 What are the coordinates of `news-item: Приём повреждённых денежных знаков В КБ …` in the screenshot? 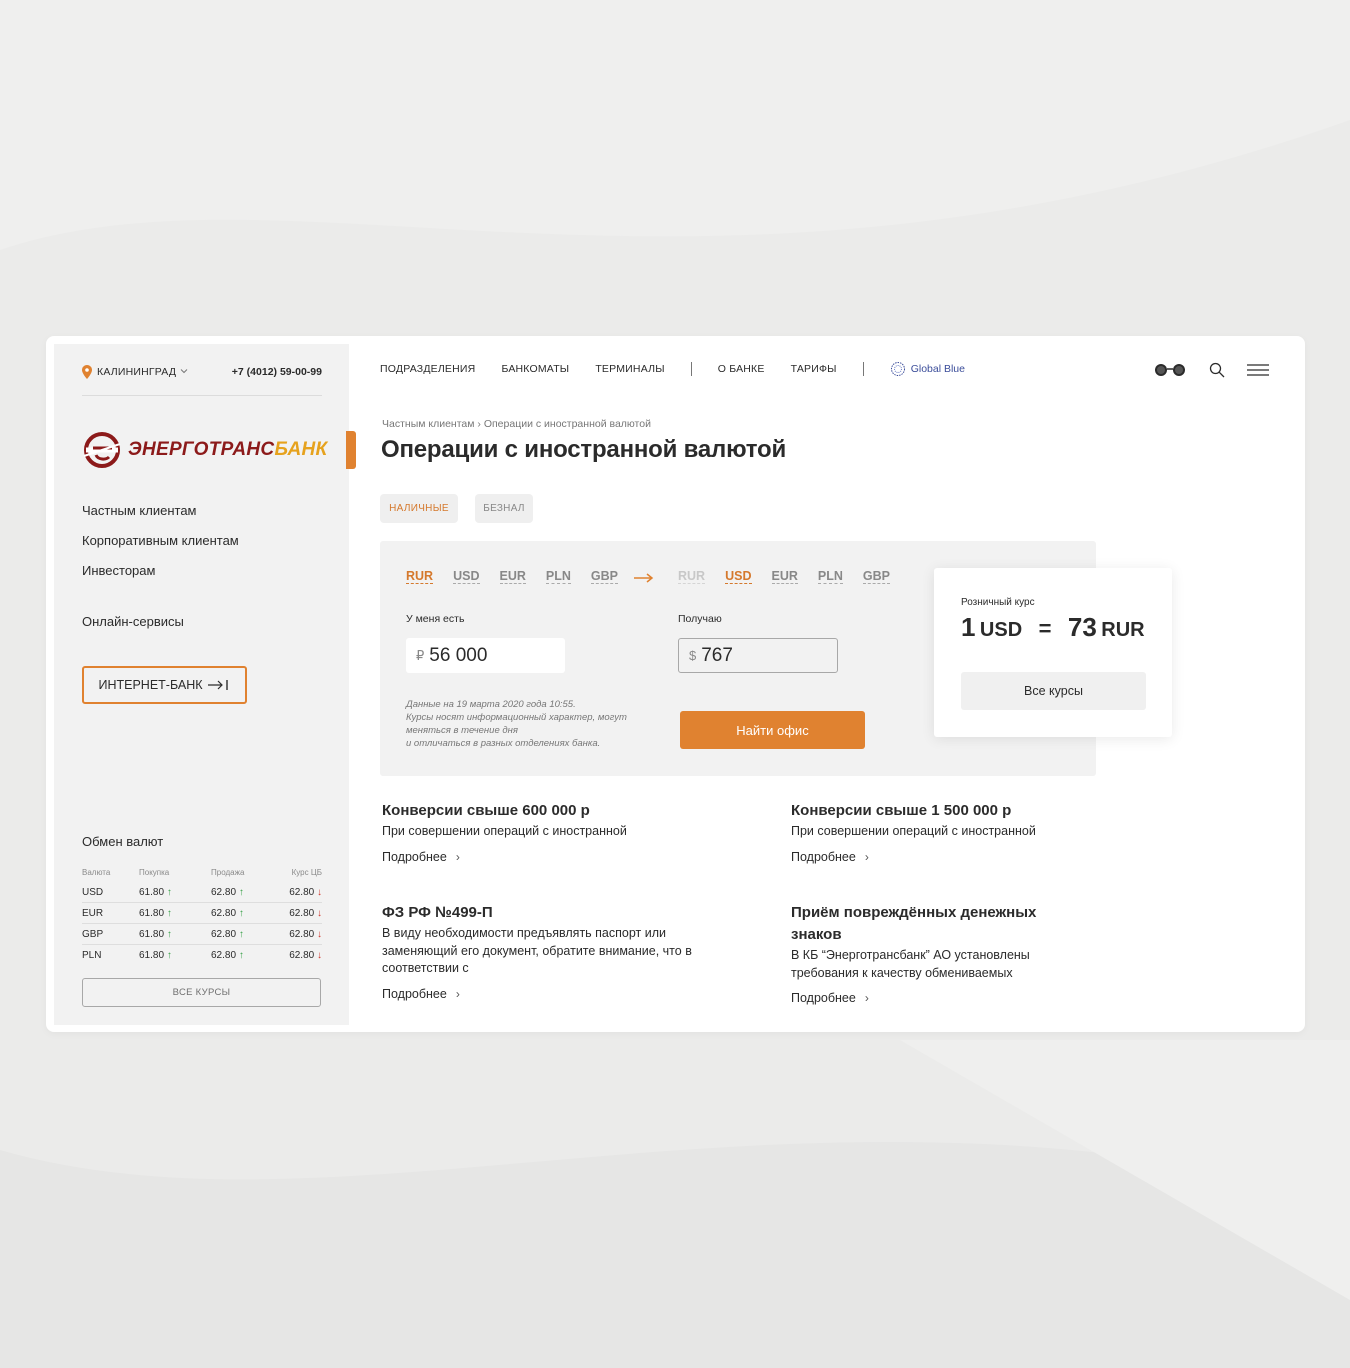 It's located at (936, 953).